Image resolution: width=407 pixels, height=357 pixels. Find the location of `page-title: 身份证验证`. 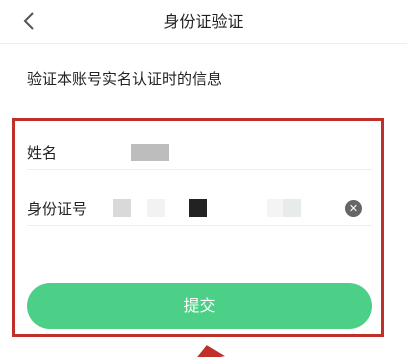

page-title: 身份证验证 is located at coordinates (203, 21).